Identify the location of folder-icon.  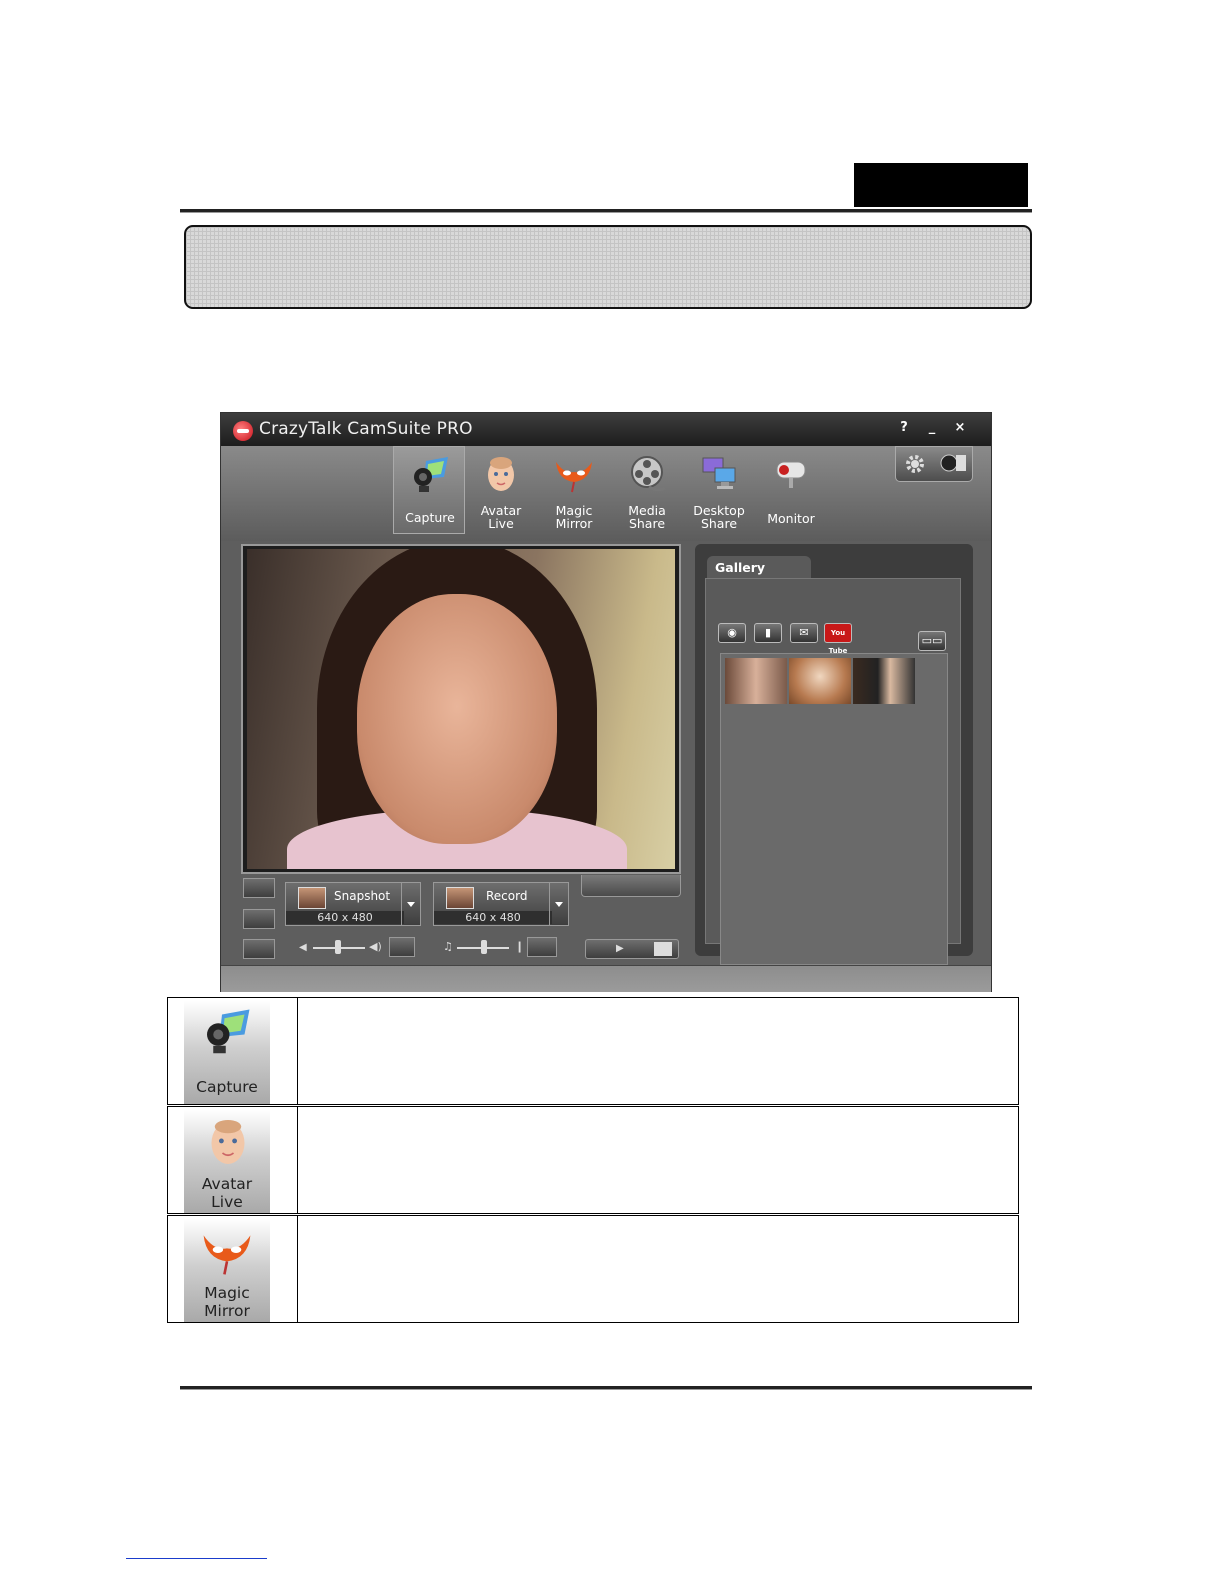
(663, 949).